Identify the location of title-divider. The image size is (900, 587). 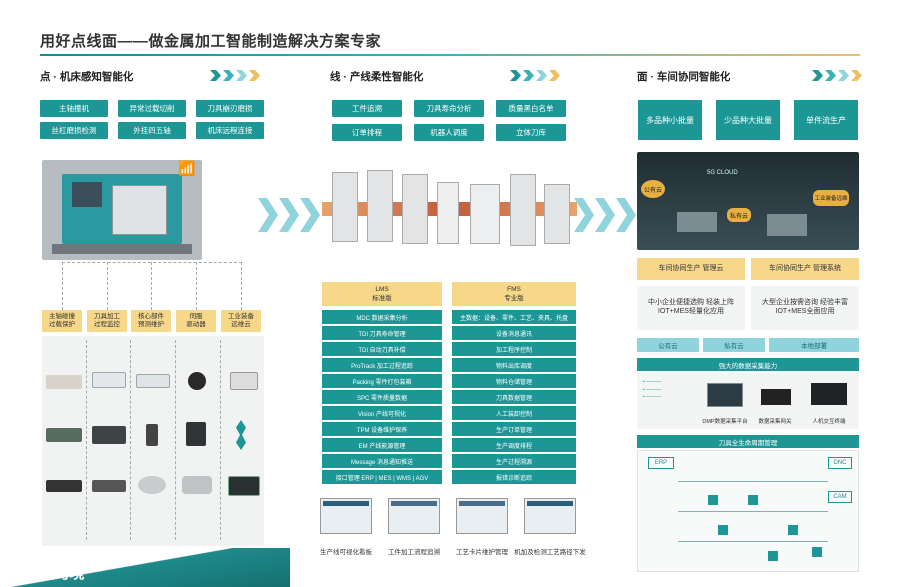
(450, 55).